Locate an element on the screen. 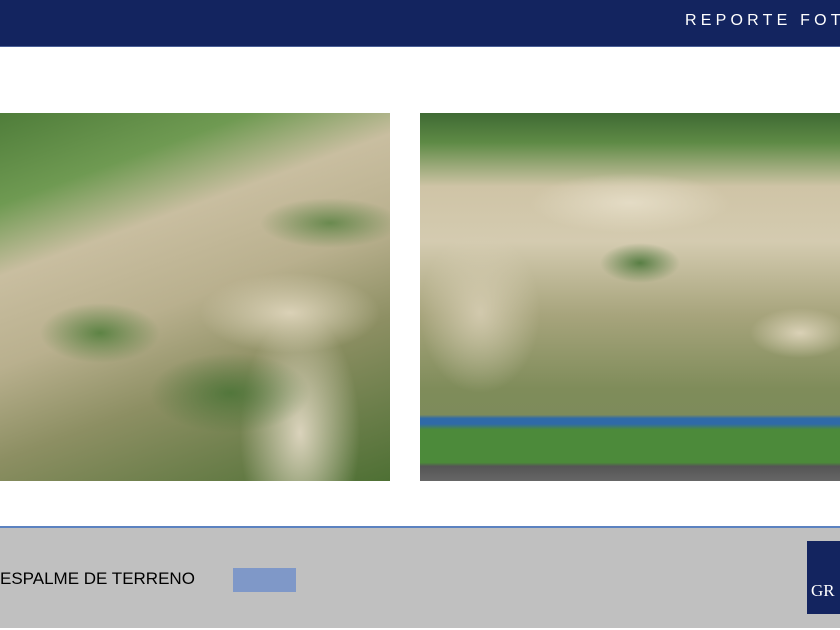 This screenshot has height=630, width=840. logo-text: GR is located at coordinates (823, 590).